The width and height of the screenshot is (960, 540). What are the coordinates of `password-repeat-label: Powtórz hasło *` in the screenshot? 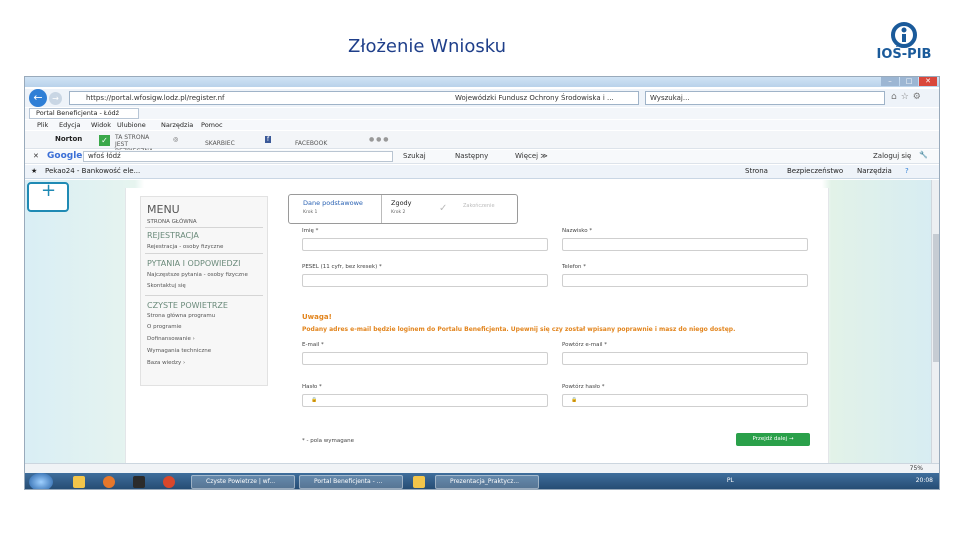 It's located at (583, 387).